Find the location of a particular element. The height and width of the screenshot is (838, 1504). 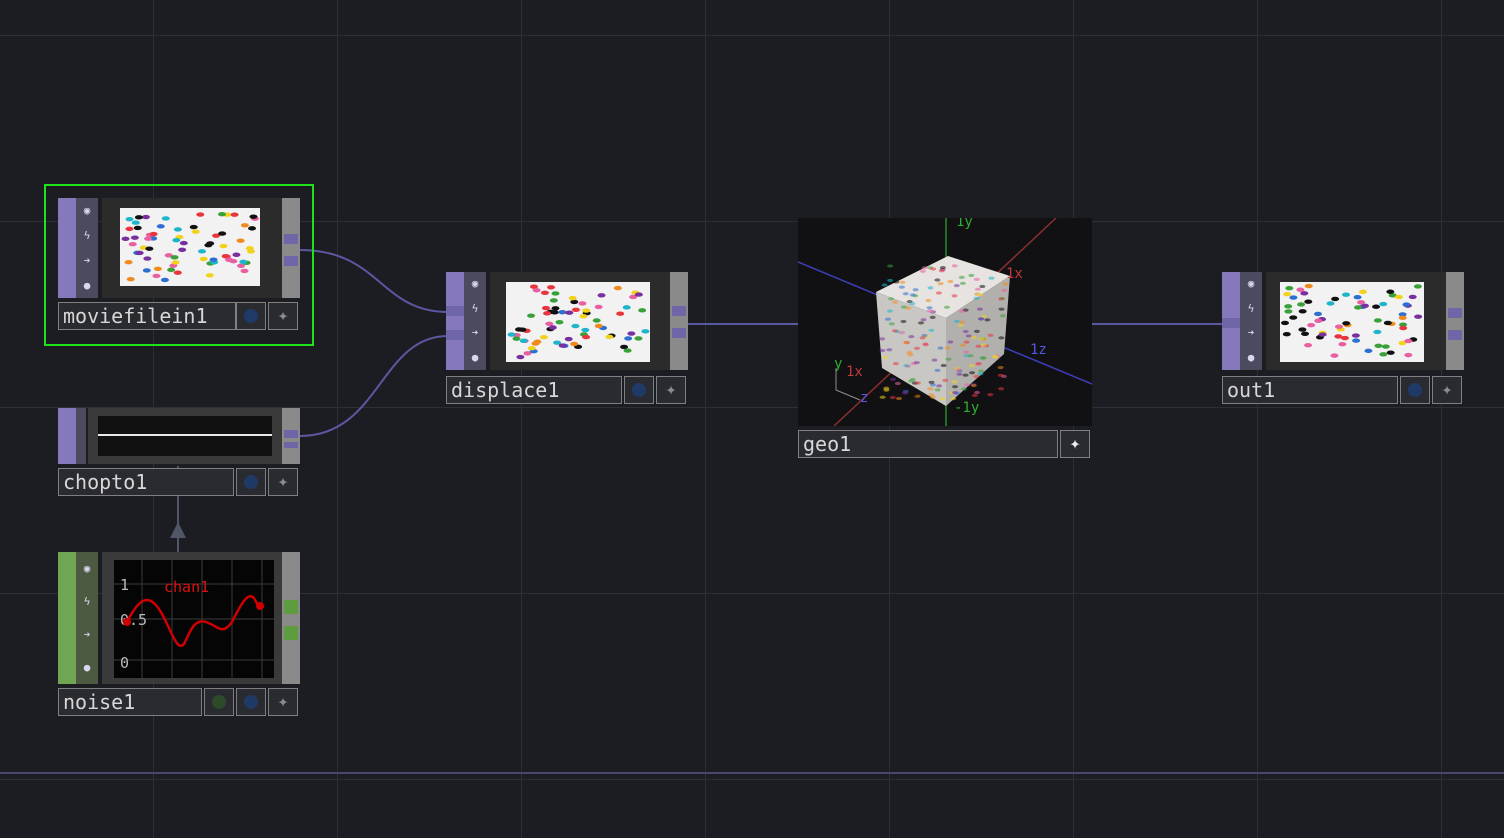

noise-graph: 1 0.5 0 chan1 is located at coordinates (194, 619).